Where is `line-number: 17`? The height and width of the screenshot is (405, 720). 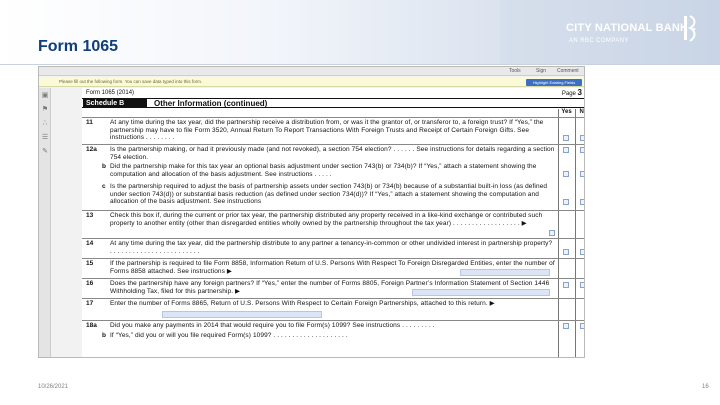 line-number: 17 is located at coordinates (90, 303).